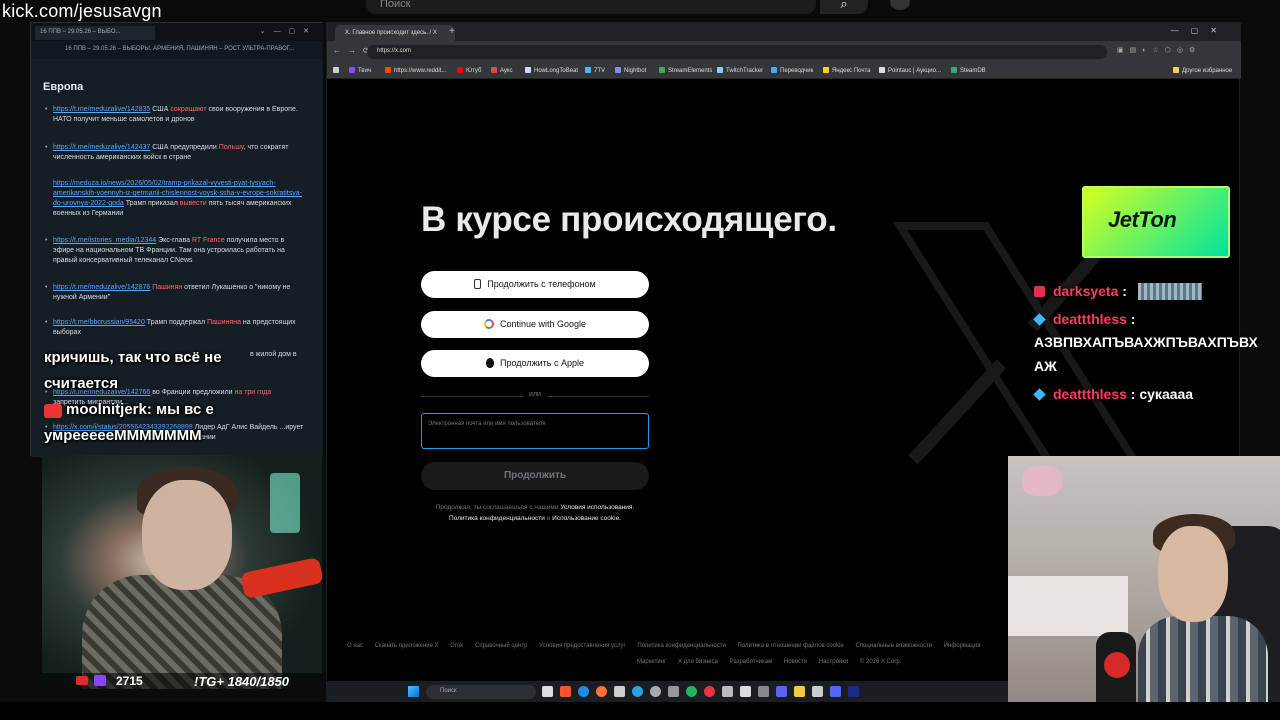  I want to click on footer-link: Grok, so click(456, 646).